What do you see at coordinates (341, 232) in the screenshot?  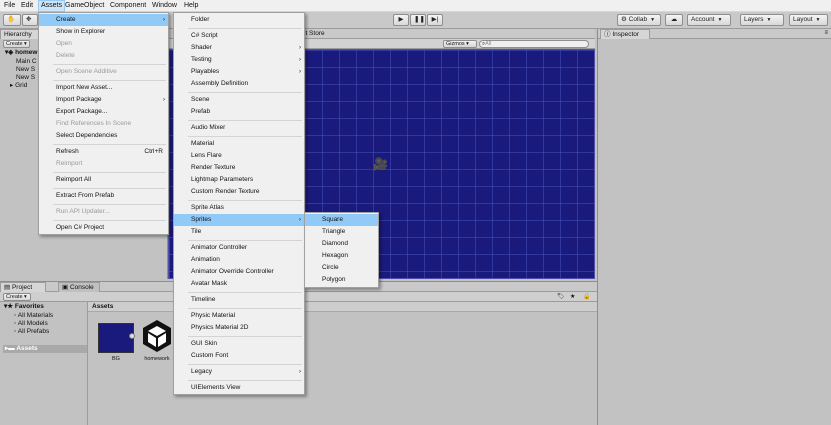 I see `sprites-item-triangle: Triangle` at bounding box center [341, 232].